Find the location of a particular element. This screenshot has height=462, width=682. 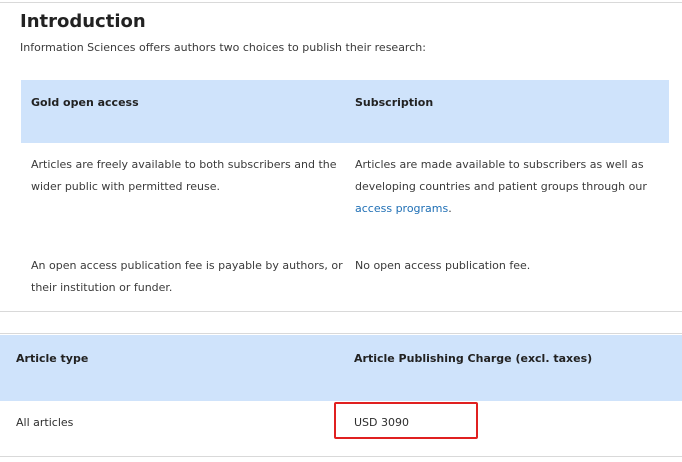

subscription-text-end: . is located at coordinates (450, 208).